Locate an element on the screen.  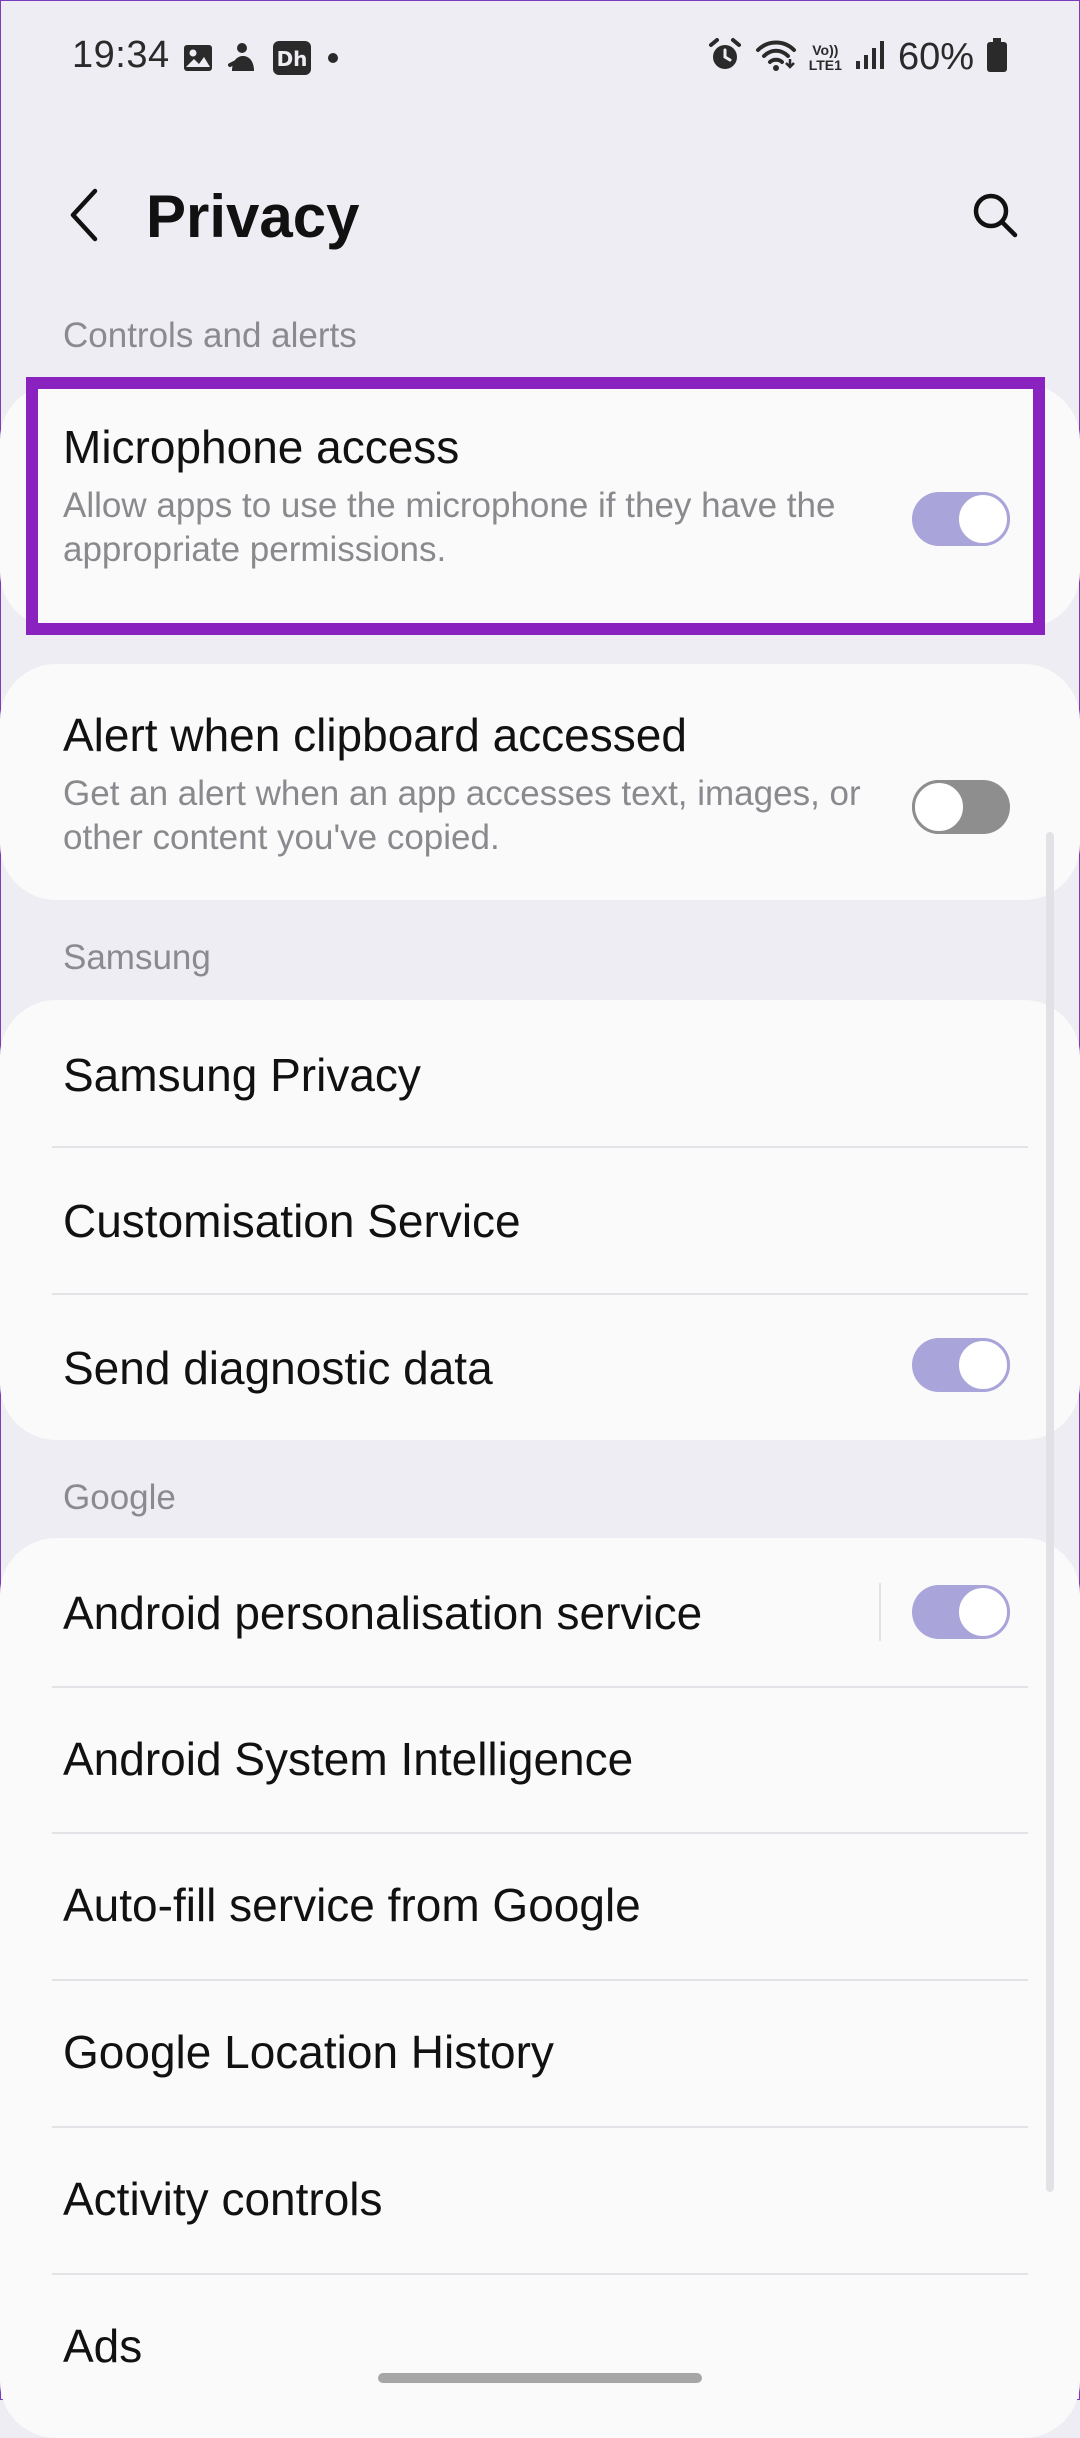
volte-lte-icon: Vo)) LTE1 is located at coordinates (825, 57).